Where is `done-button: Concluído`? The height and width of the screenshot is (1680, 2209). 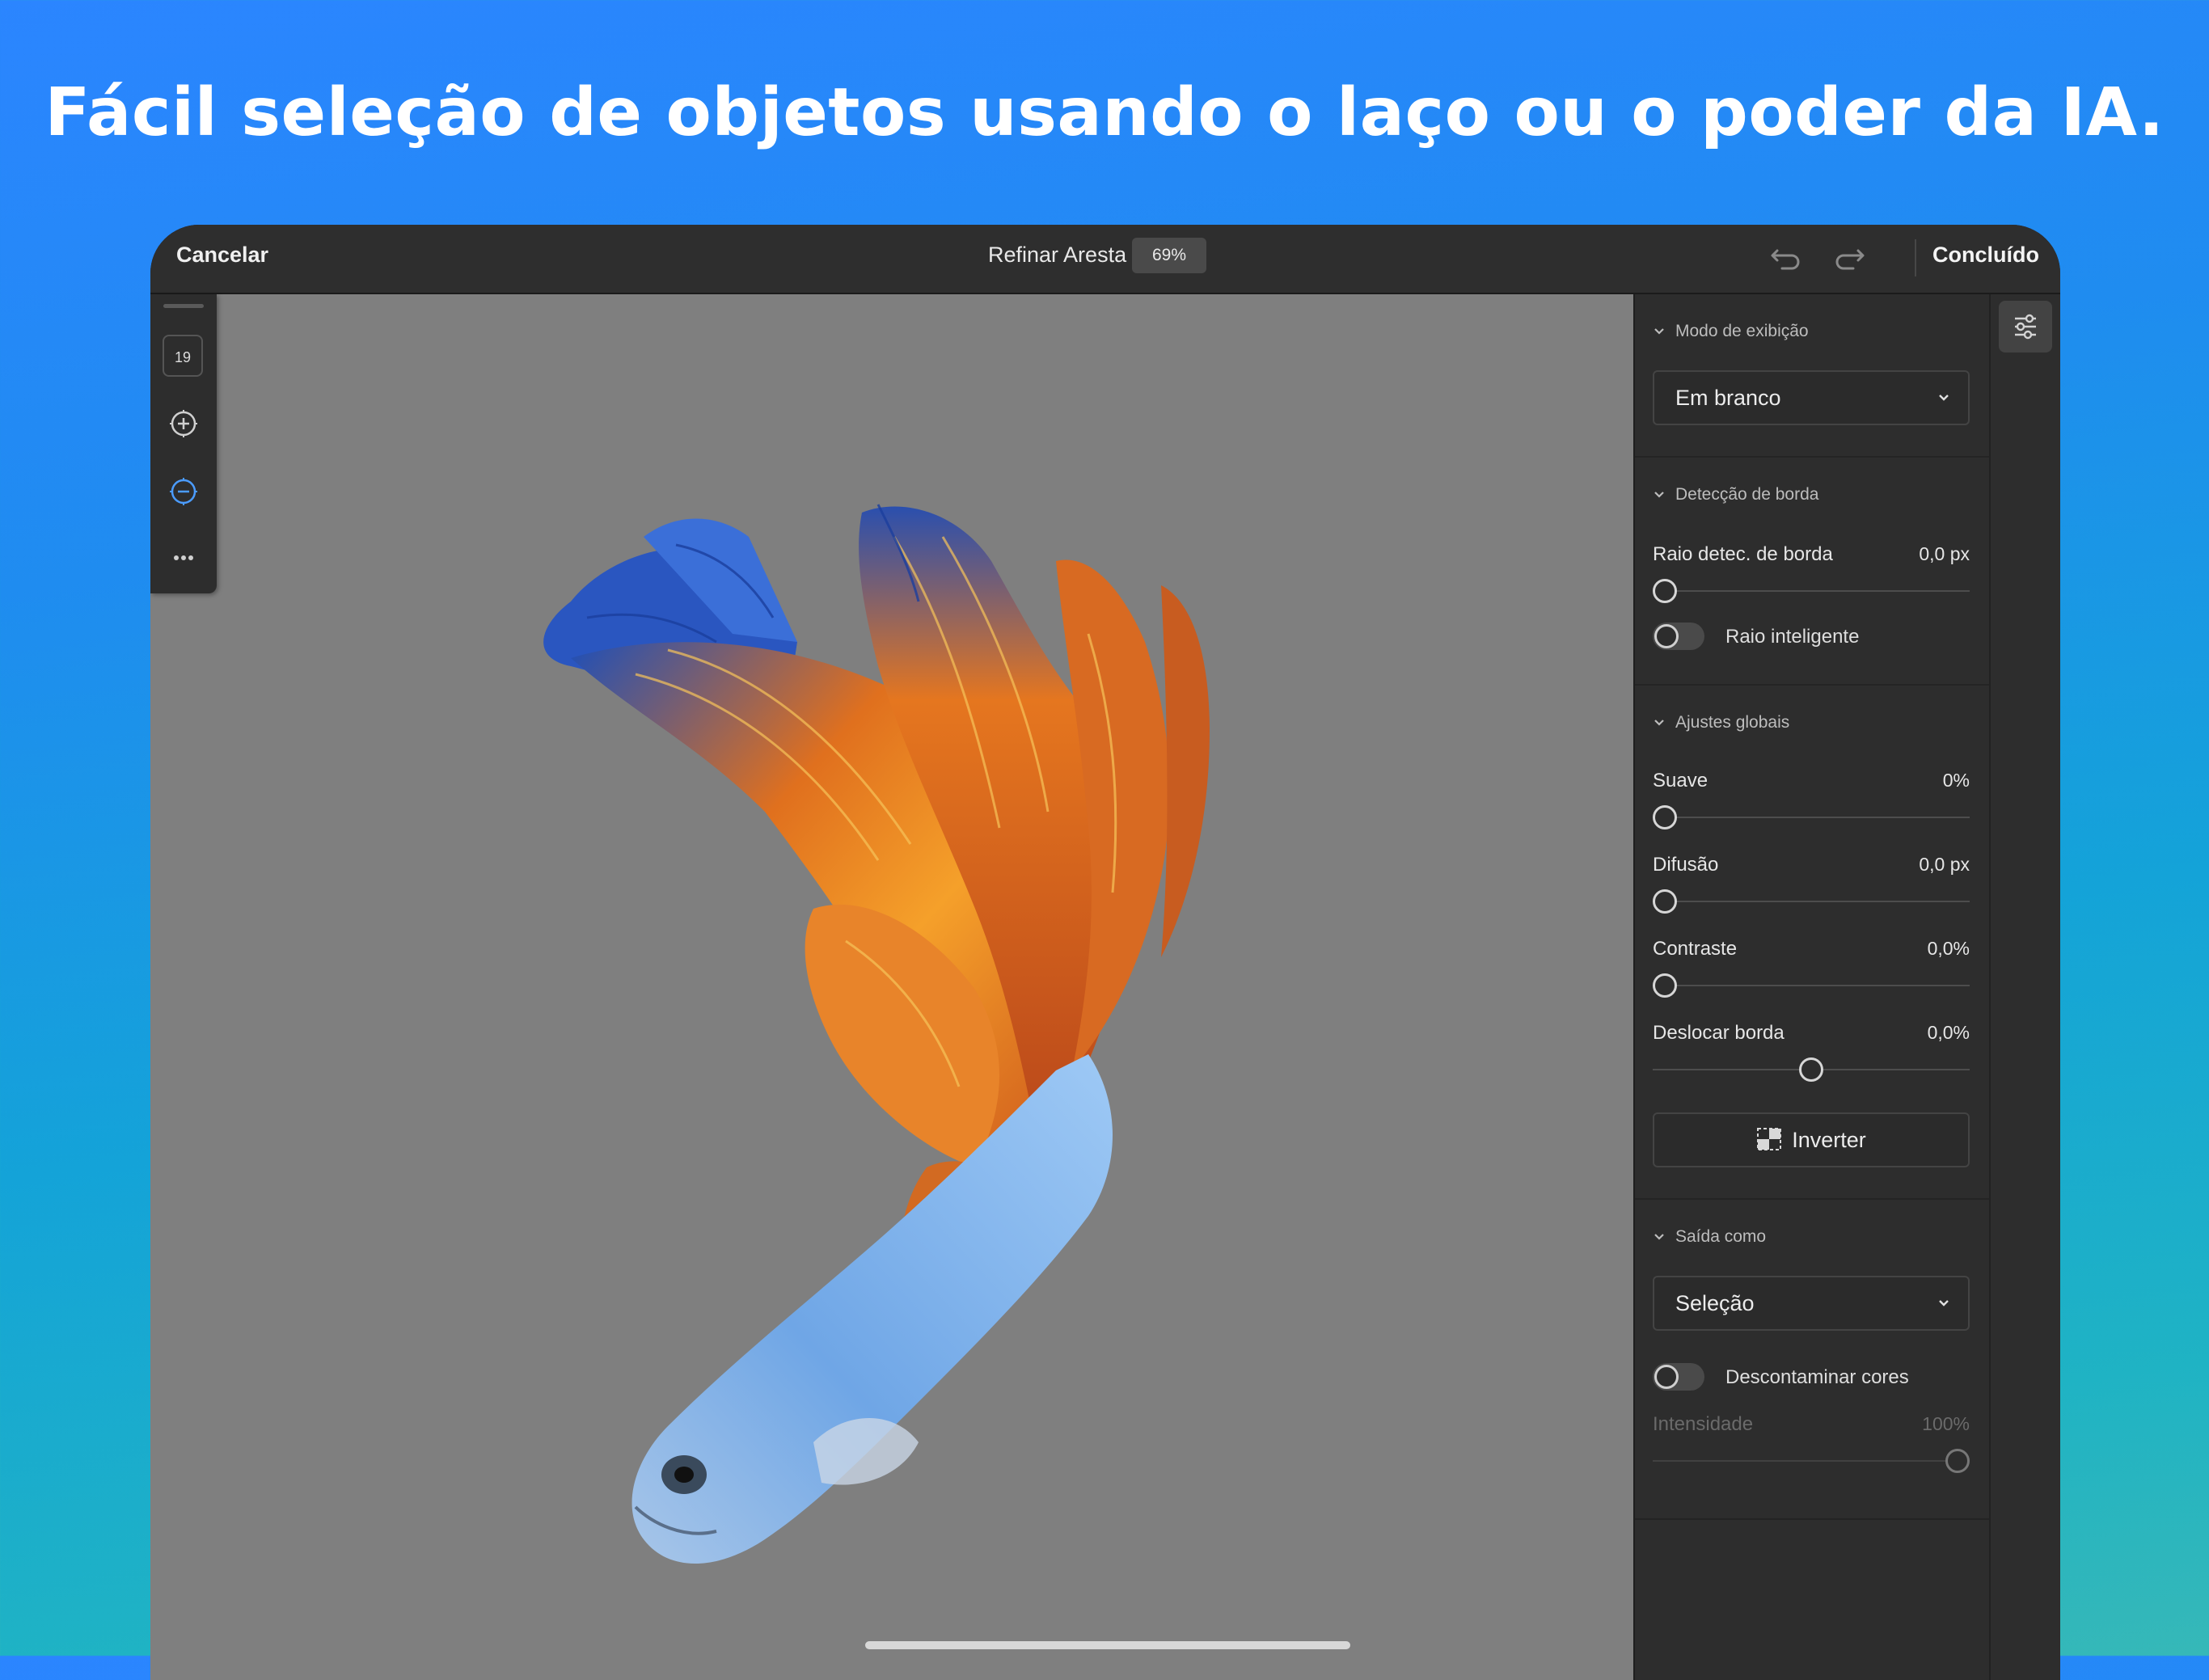 done-button: Concluído is located at coordinates (1986, 256).